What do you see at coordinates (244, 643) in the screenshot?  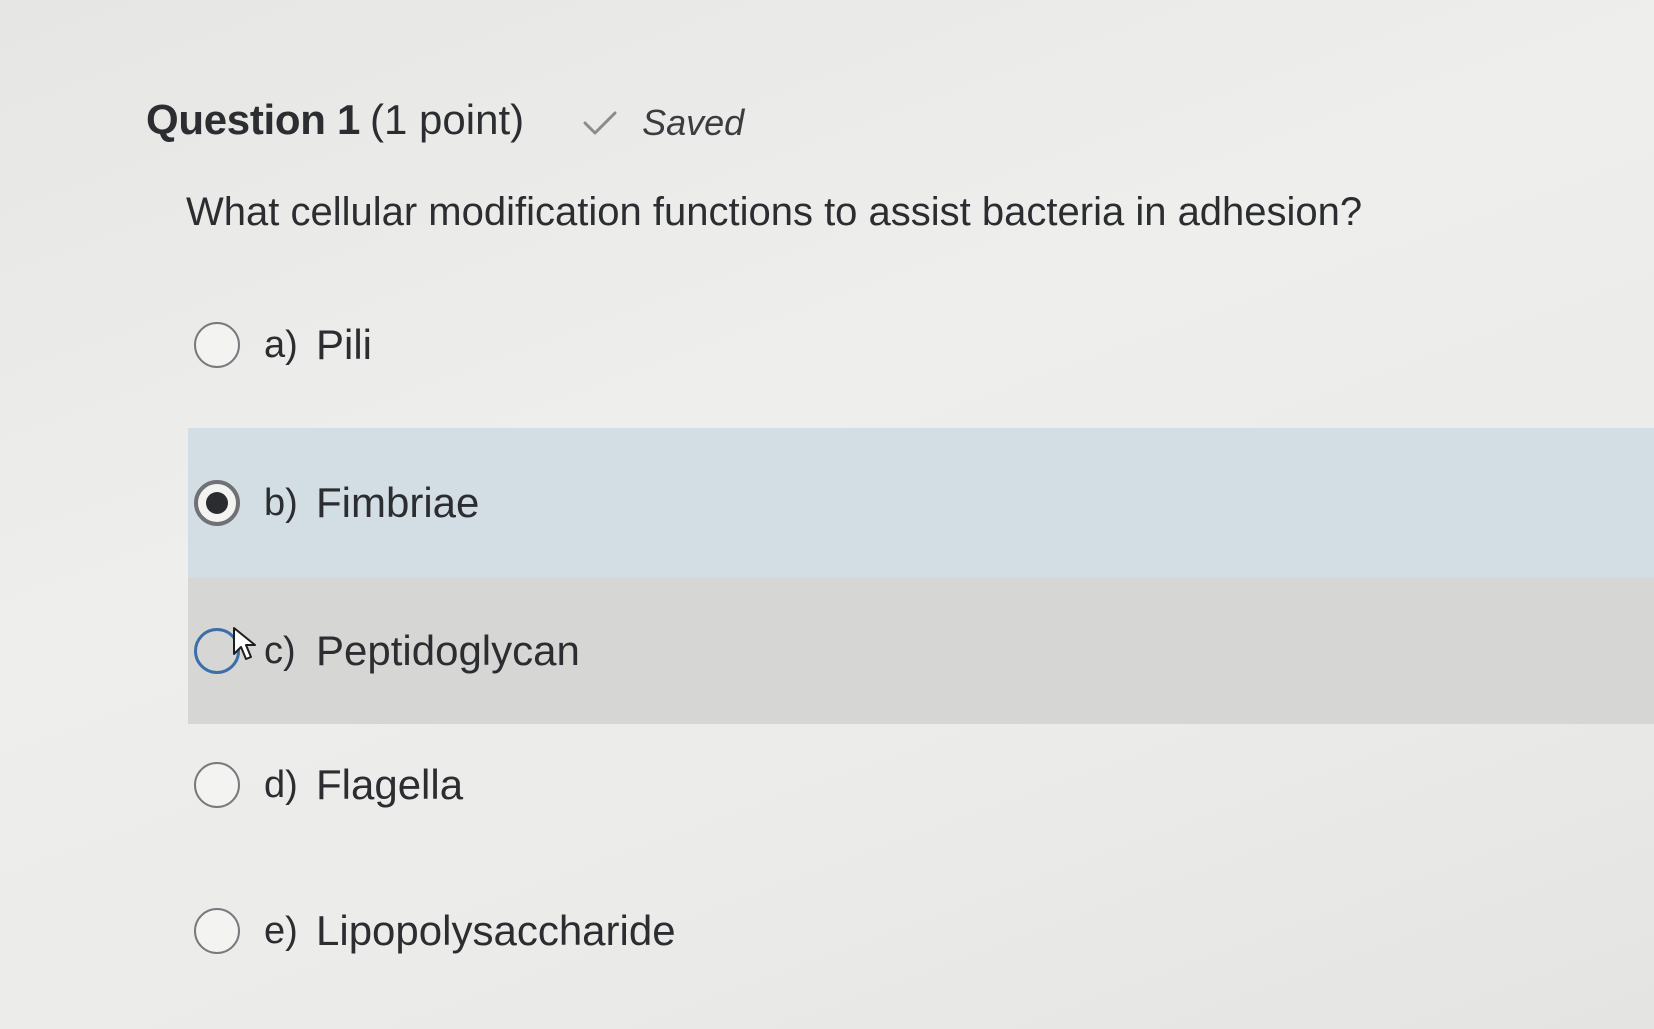 I see `mouse-cursor-icon` at bounding box center [244, 643].